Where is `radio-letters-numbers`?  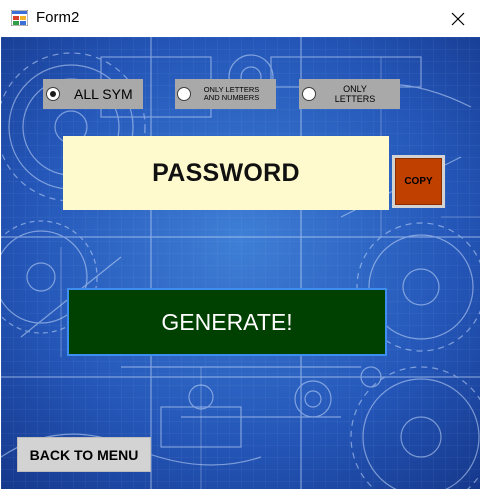 radio-letters-numbers is located at coordinates (184, 94).